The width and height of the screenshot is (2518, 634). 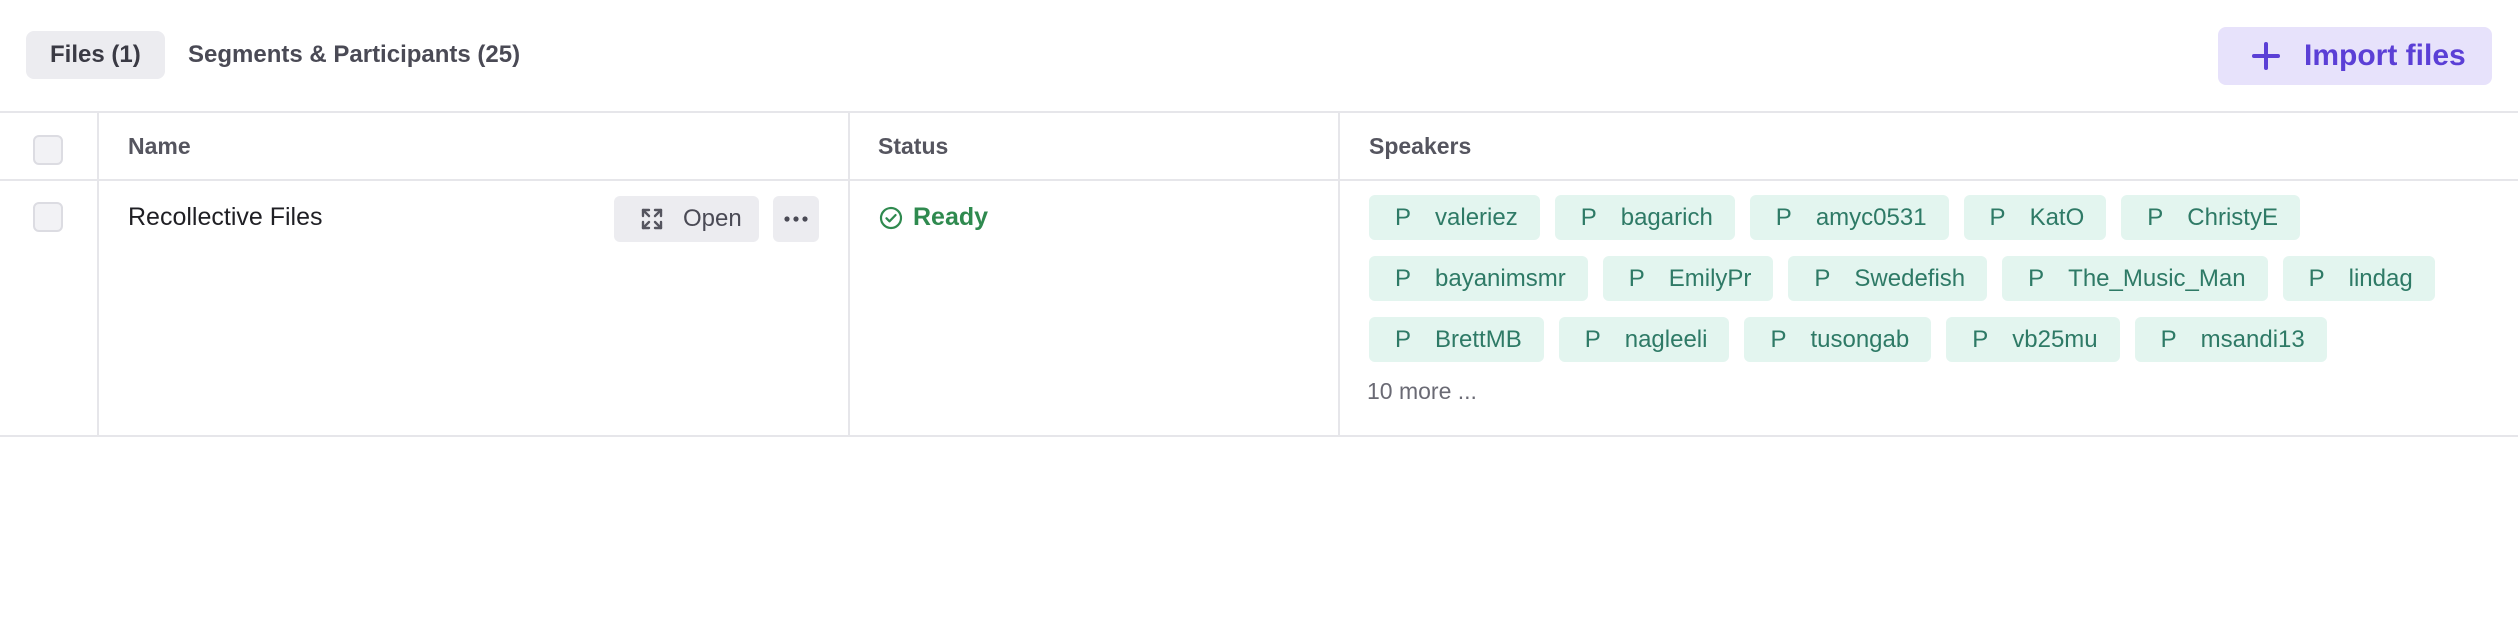 I want to click on speaker-chip: P ChristyE, so click(x=2210, y=217).